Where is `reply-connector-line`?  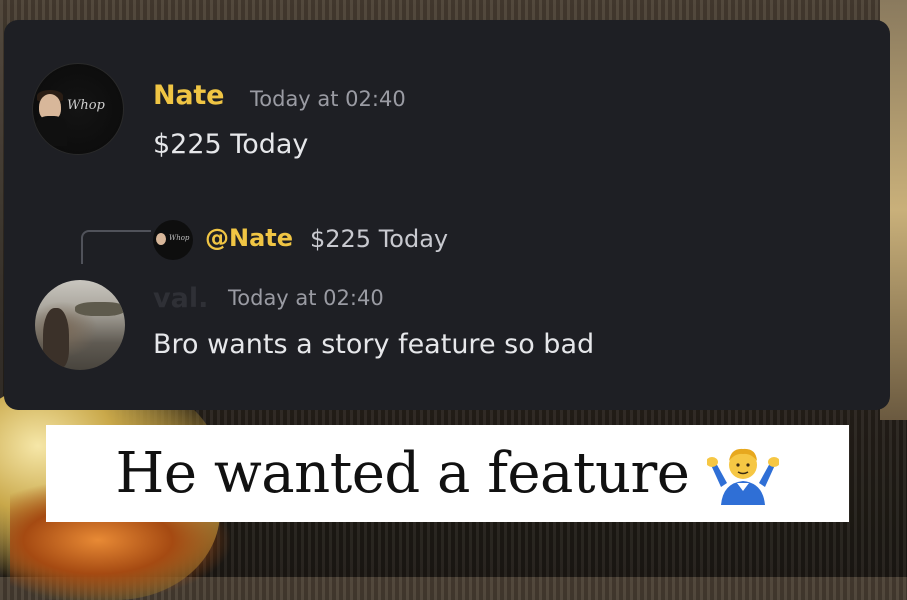
reply-connector-line is located at coordinates (116, 247).